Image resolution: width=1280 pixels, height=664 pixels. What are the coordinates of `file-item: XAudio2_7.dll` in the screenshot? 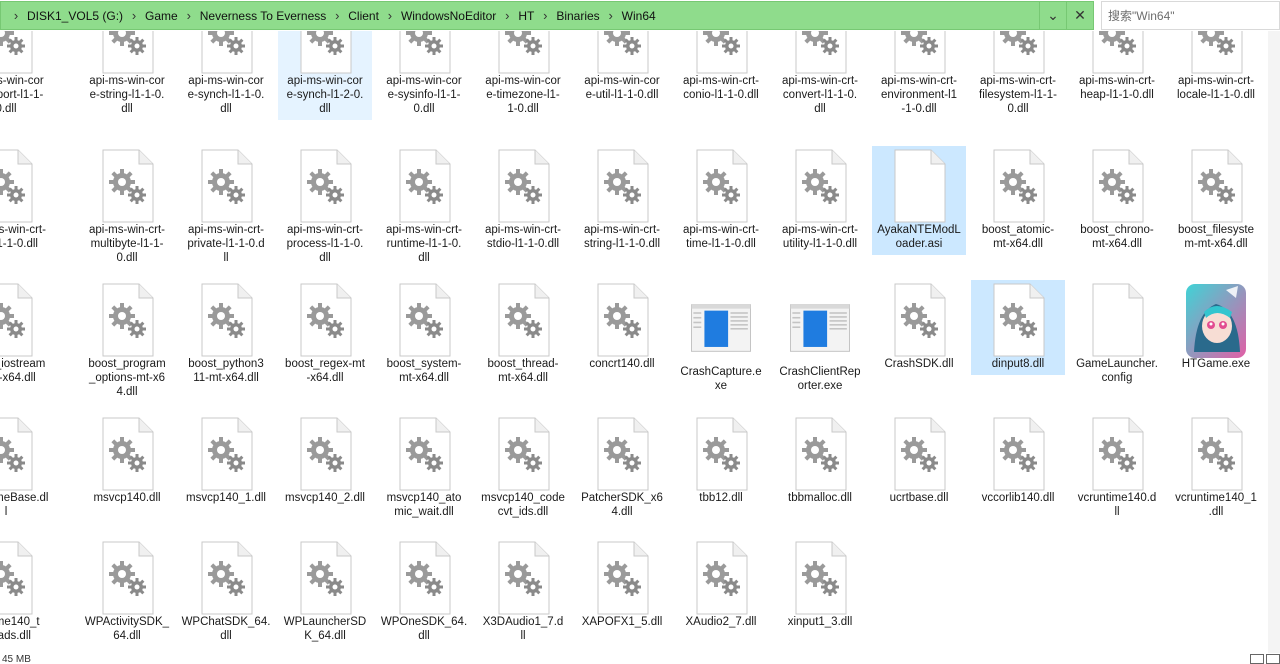 It's located at (721, 585).